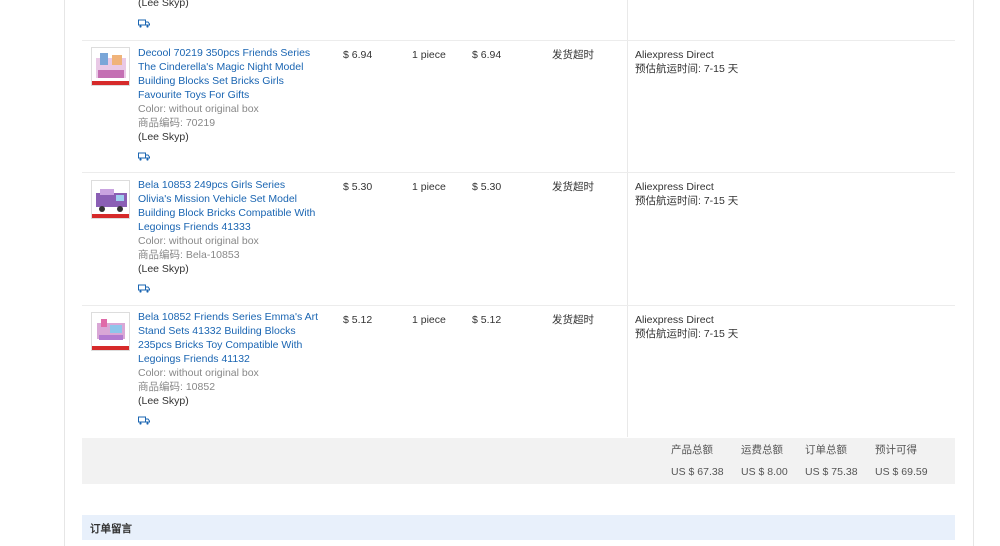 This screenshot has height=546, width=1000. Describe the element at coordinates (487, 55) in the screenshot. I see `item-total: $ 6.94` at that location.